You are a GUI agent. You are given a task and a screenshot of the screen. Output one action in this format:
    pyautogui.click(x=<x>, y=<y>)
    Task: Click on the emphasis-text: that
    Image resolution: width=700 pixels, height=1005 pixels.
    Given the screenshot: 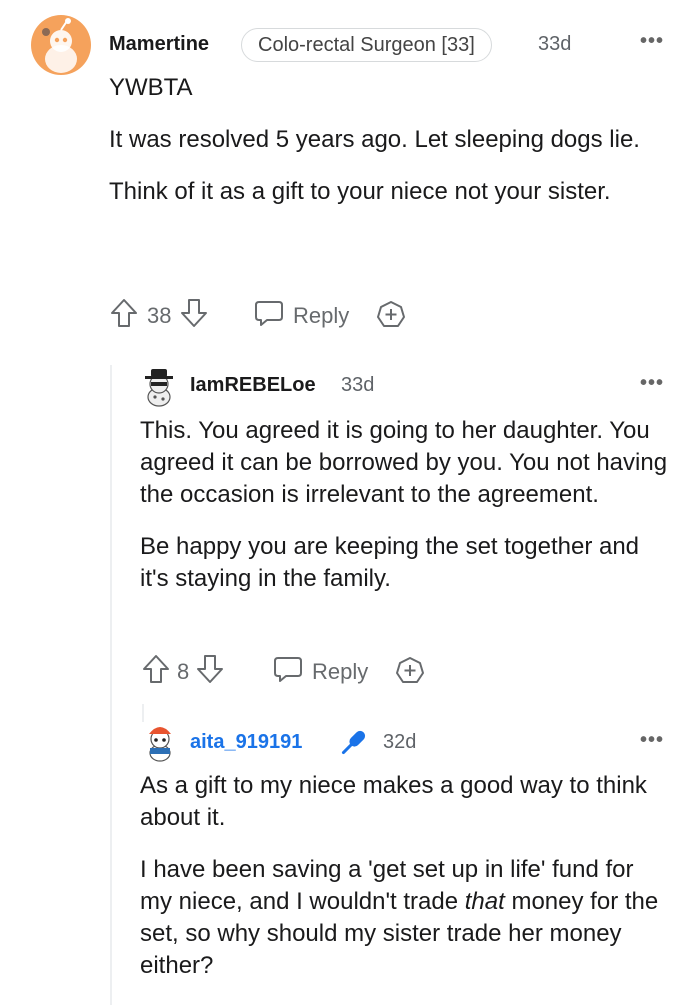 What is the action you would take?
    pyautogui.click(x=484, y=901)
    